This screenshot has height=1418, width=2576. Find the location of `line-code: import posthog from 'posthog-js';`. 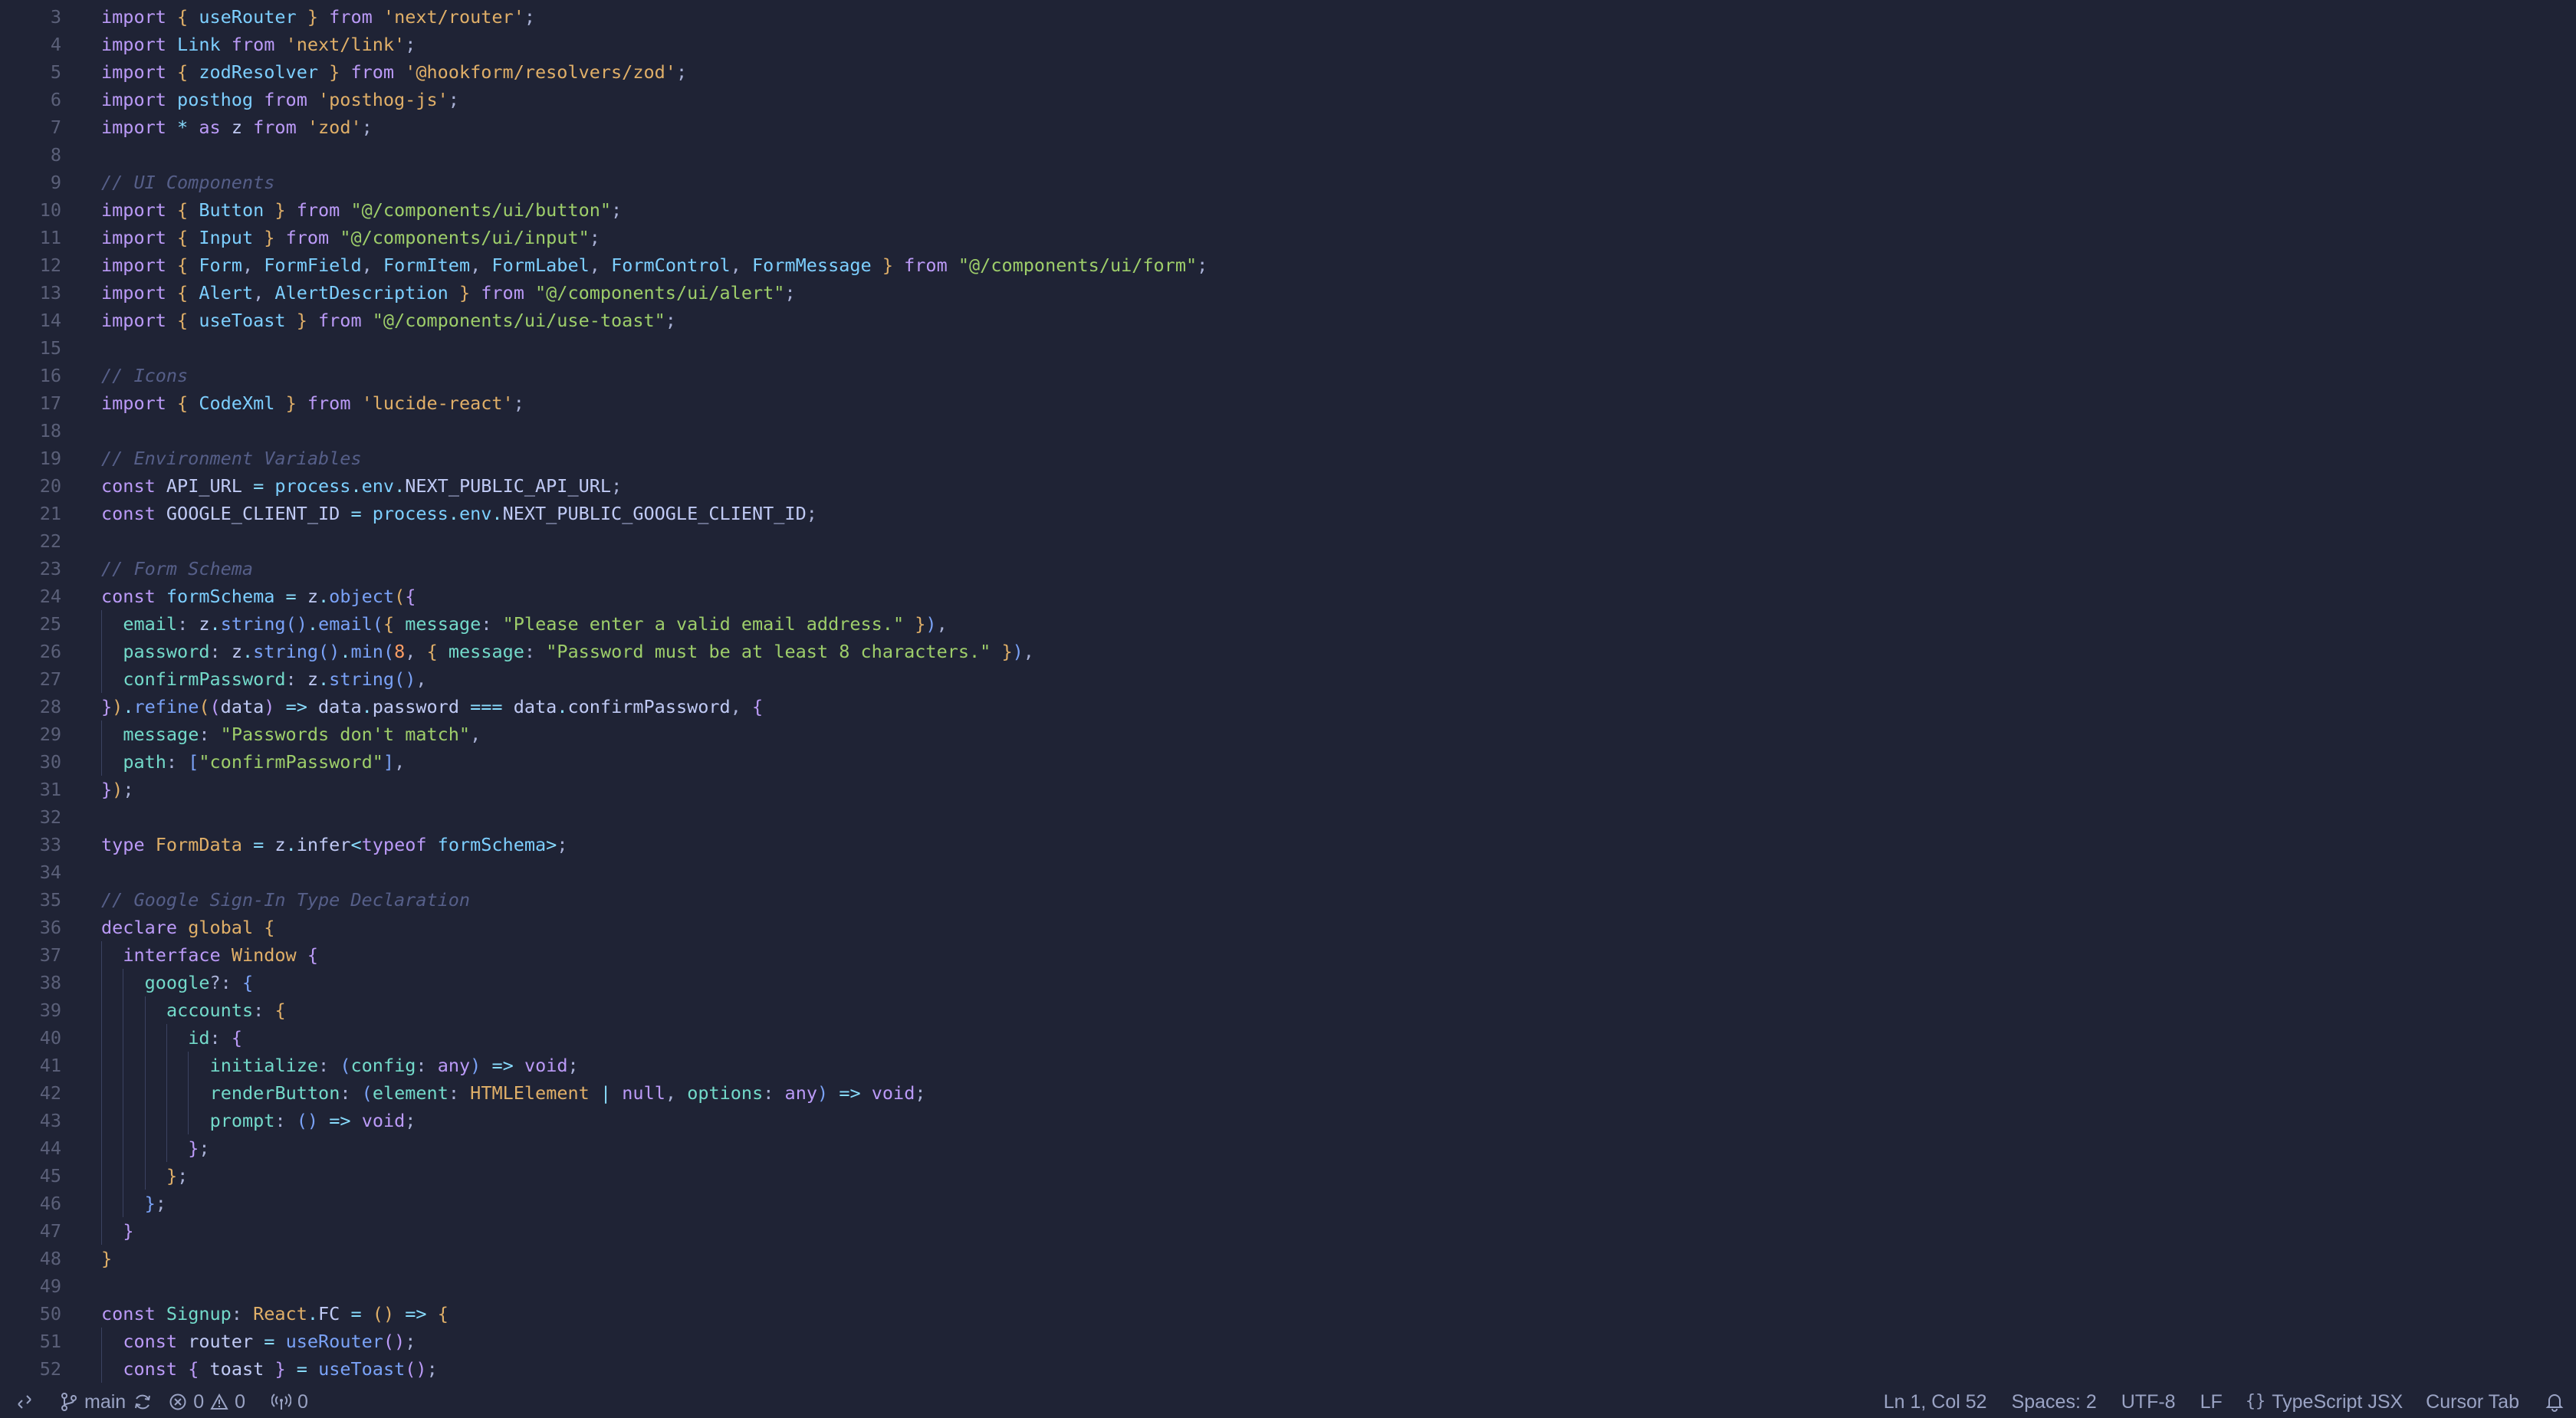

line-code: import posthog from 'posthog-js'; is located at coordinates (280, 99).